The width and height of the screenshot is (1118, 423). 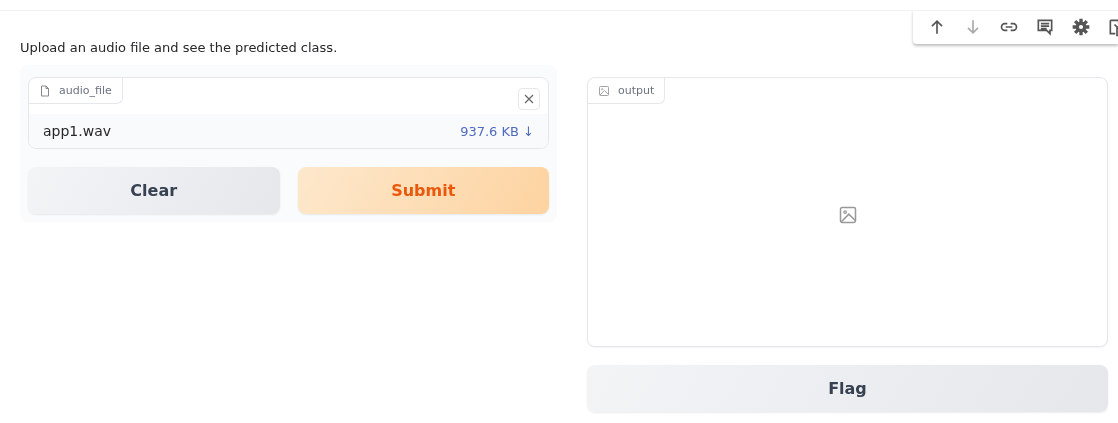 I want to click on comment-icon, so click(x=1045, y=27).